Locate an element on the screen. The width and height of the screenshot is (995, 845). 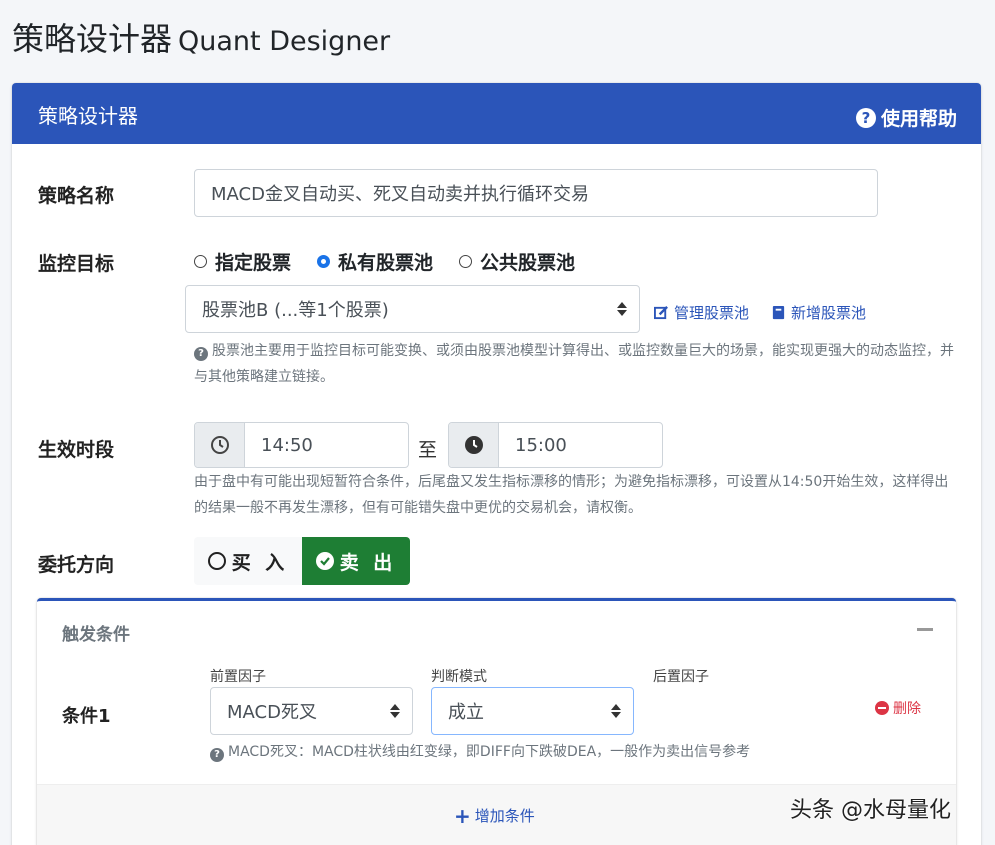
page-title-cn: 策略设计器 is located at coordinates (92, 39).